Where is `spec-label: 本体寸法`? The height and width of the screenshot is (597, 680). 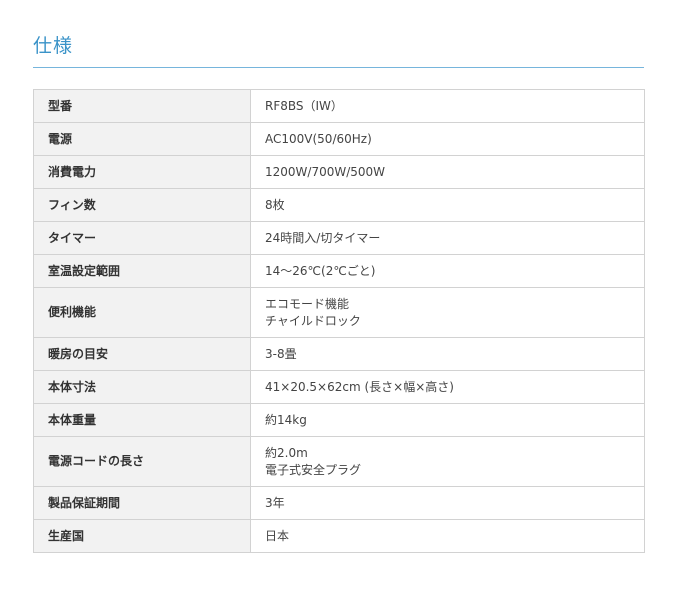
spec-label: 本体寸法 is located at coordinates (142, 387).